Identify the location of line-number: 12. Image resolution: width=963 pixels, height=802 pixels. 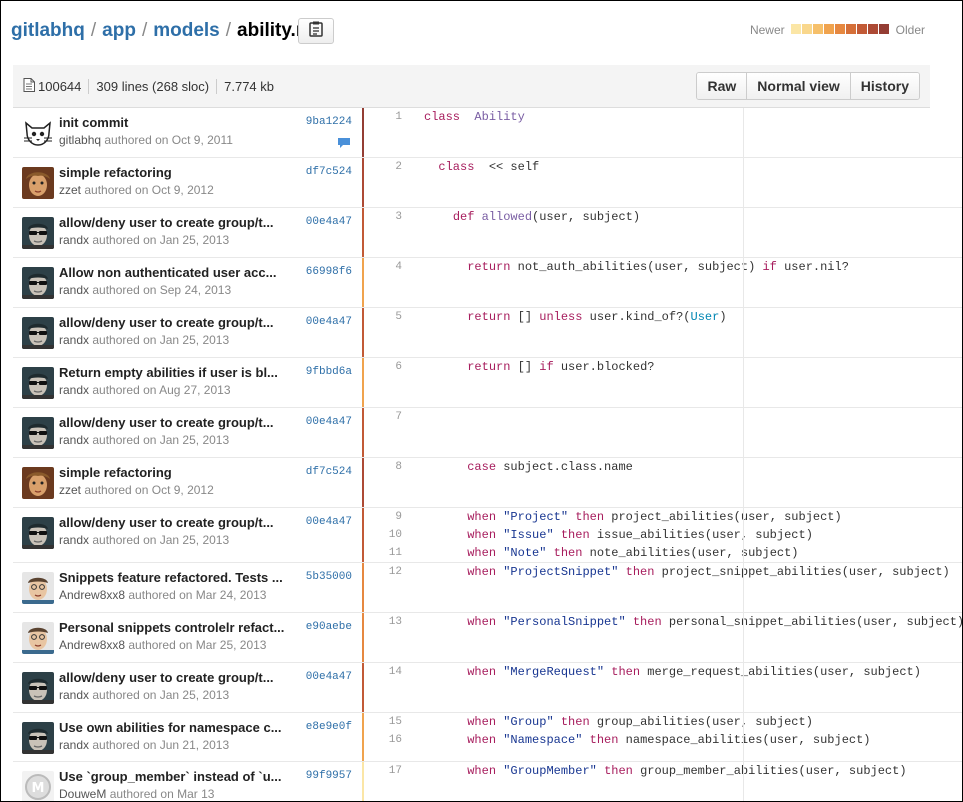
(386, 572).